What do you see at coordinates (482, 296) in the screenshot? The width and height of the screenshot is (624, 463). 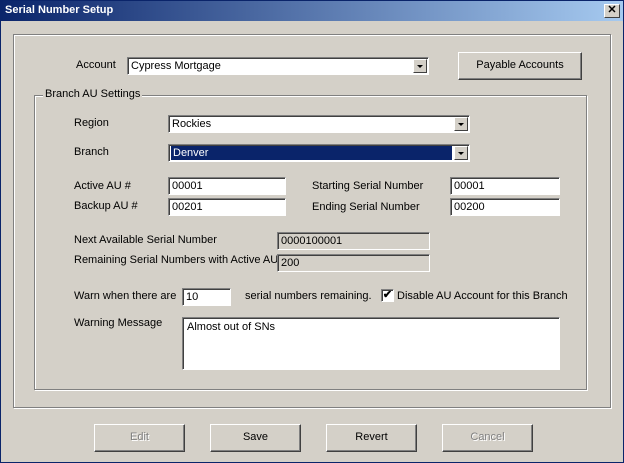 I see `disable-au-label: Disable AU Account for this Branch` at bounding box center [482, 296].